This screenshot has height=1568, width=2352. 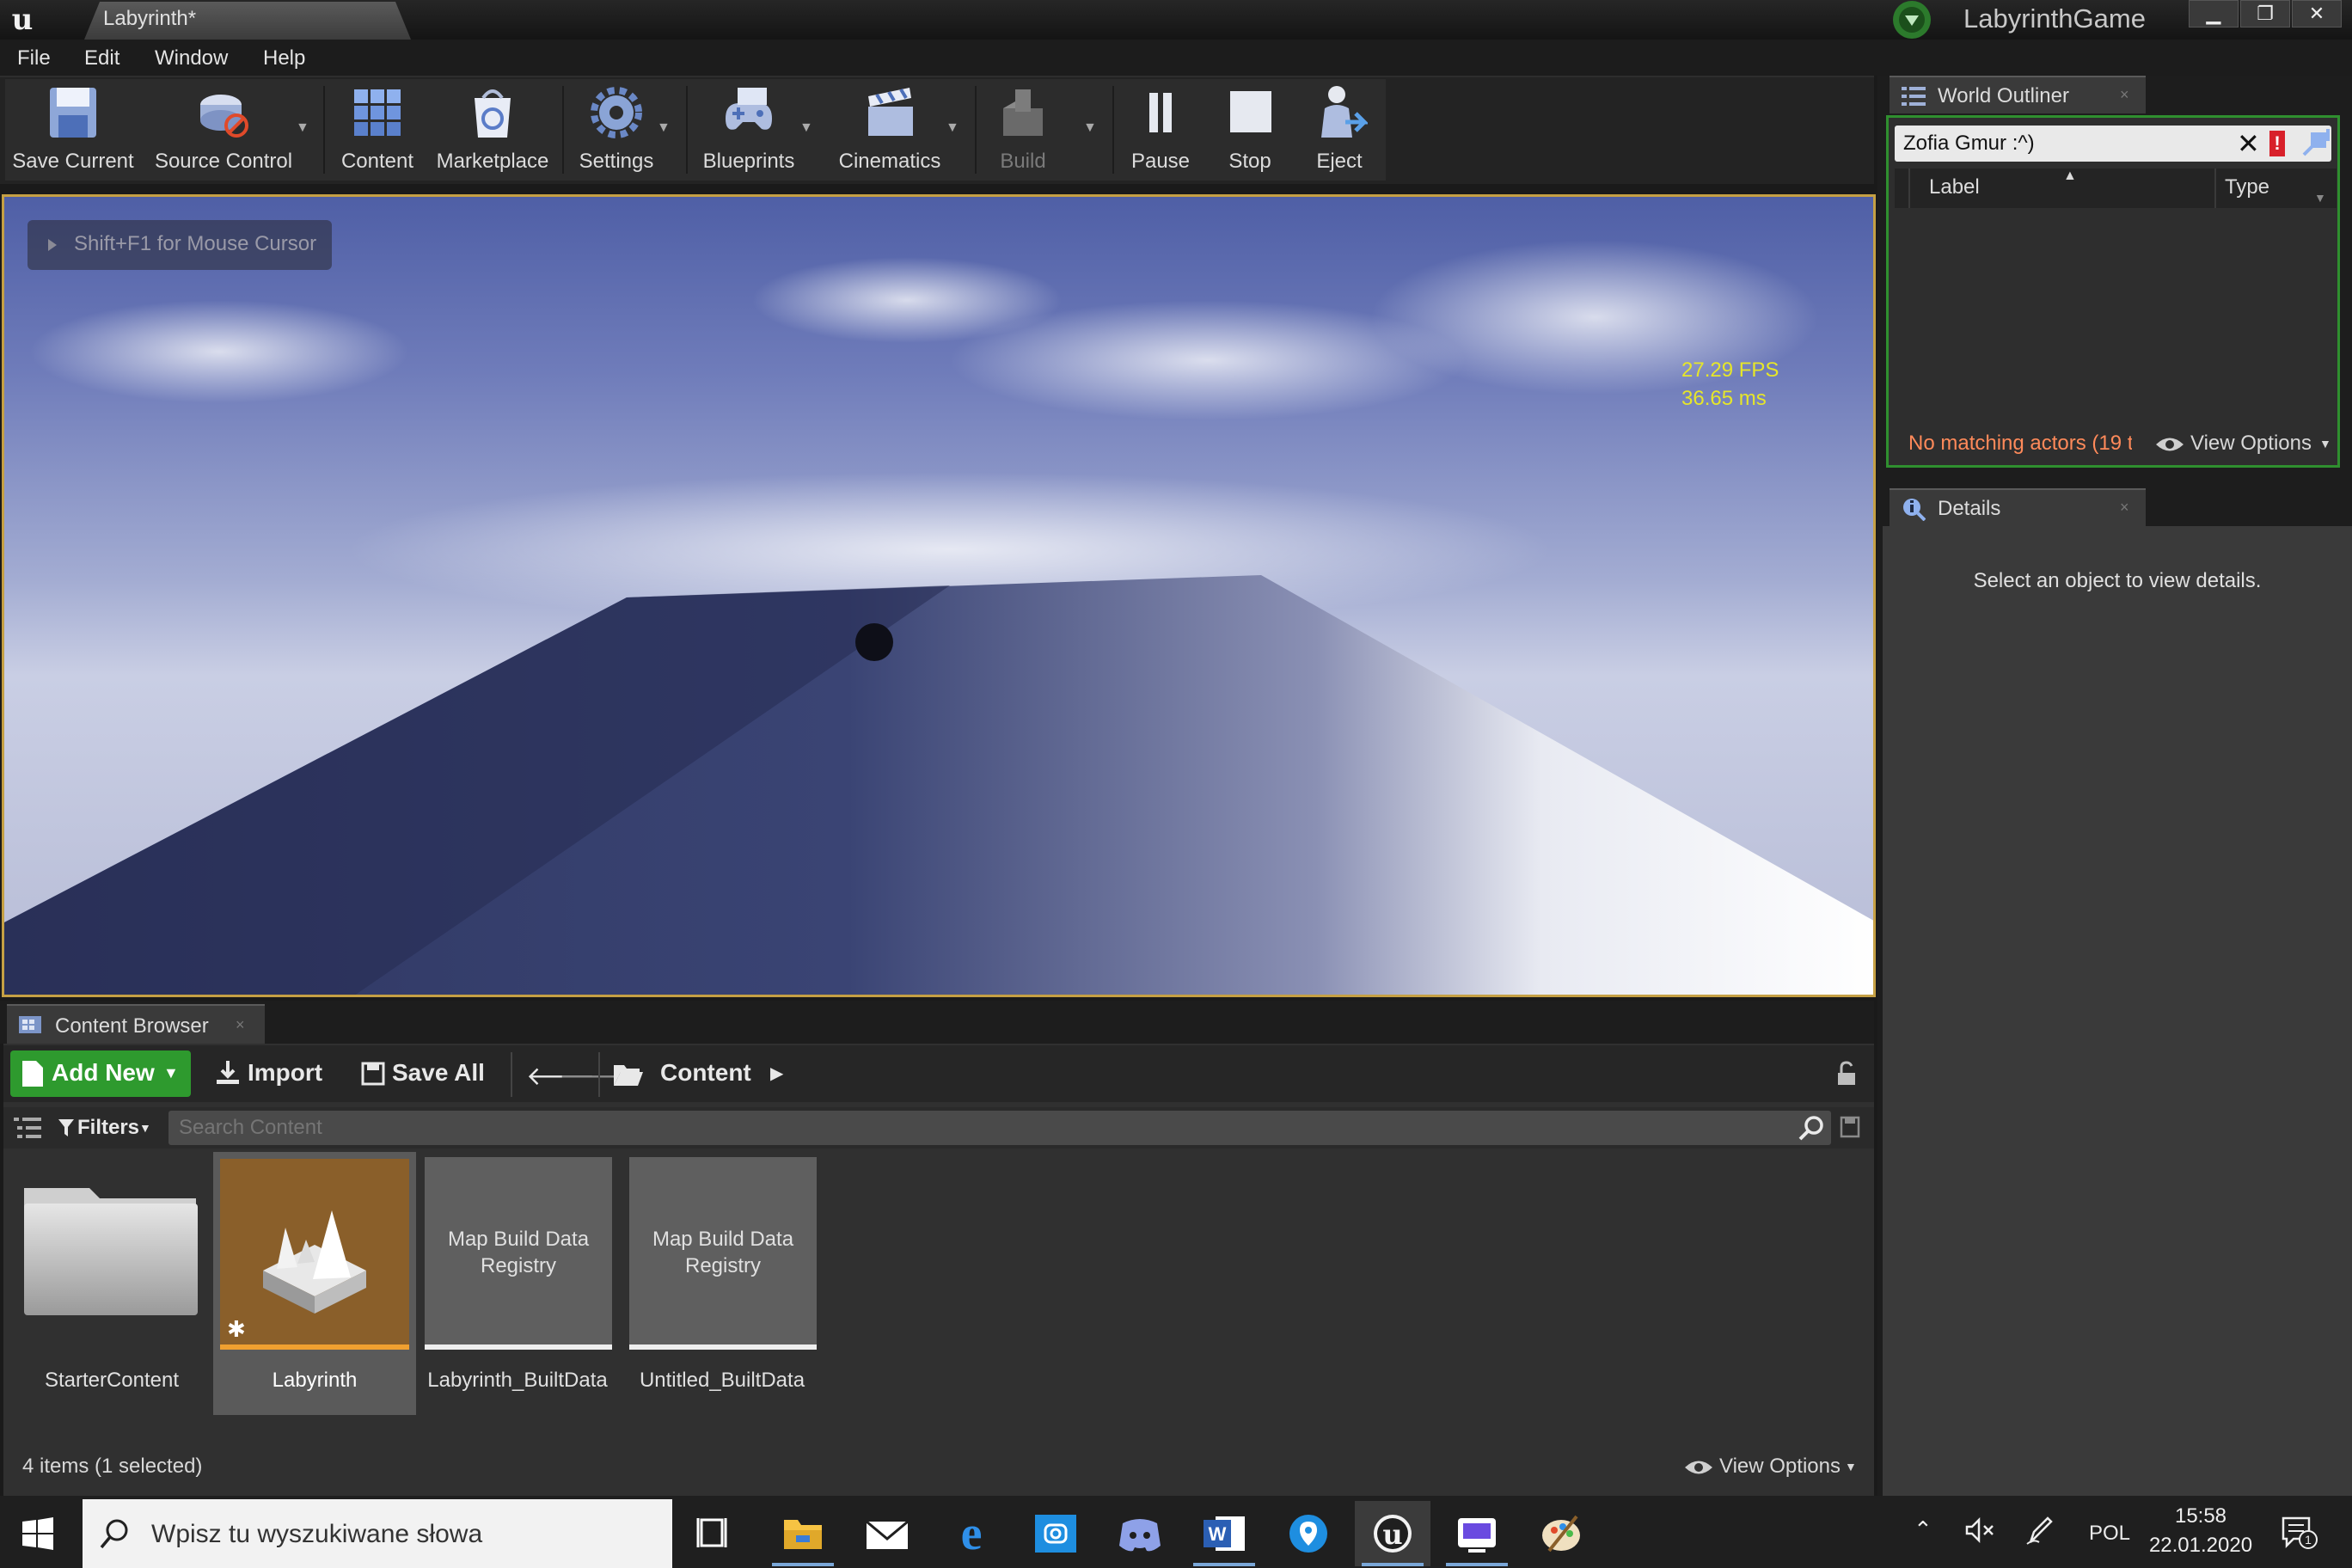 What do you see at coordinates (970, 1128) in the screenshot?
I see `content-search-input` at bounding box center [970, 1128].